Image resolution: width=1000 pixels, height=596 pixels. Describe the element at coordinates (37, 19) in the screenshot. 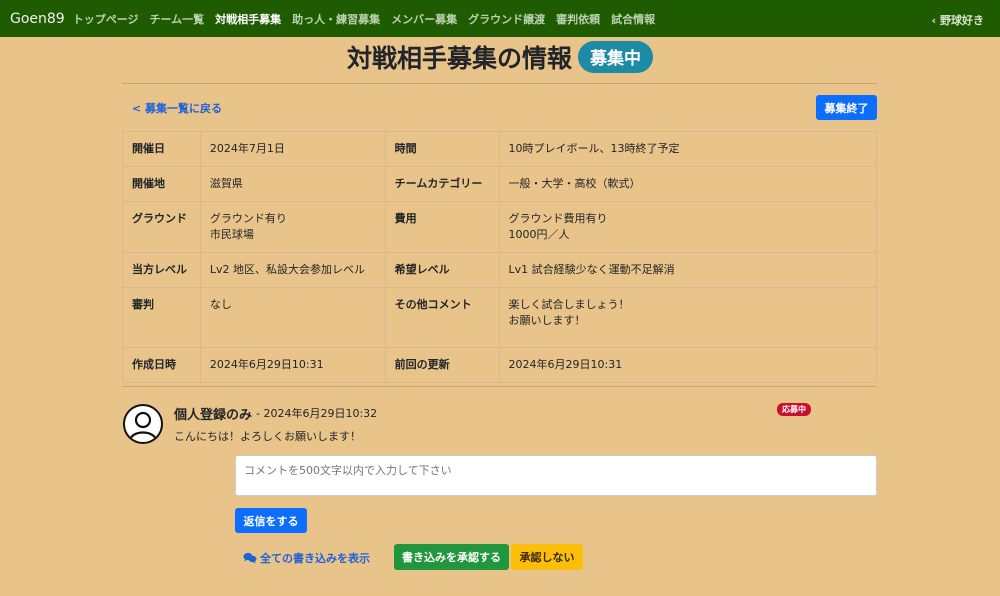

I see `brand-logo: Goen89` at that location.